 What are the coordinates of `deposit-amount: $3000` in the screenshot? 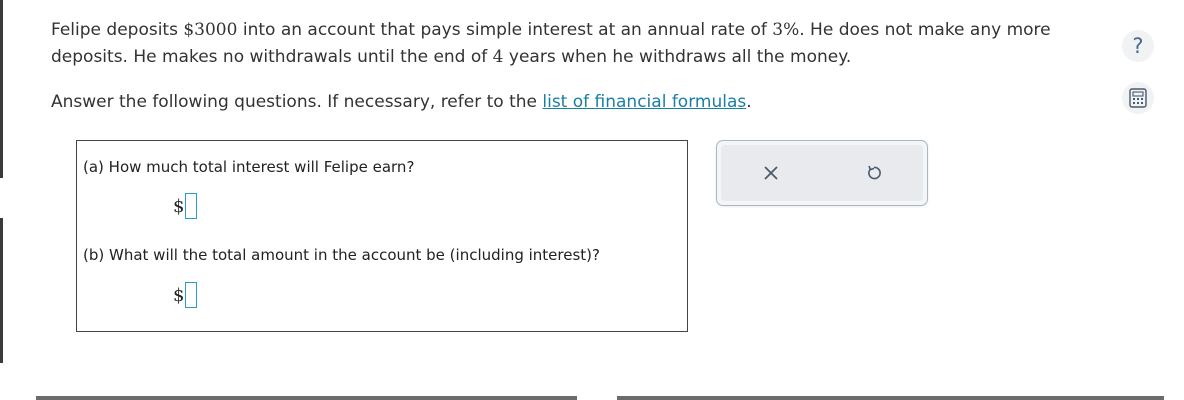 It's located at (210, 30).